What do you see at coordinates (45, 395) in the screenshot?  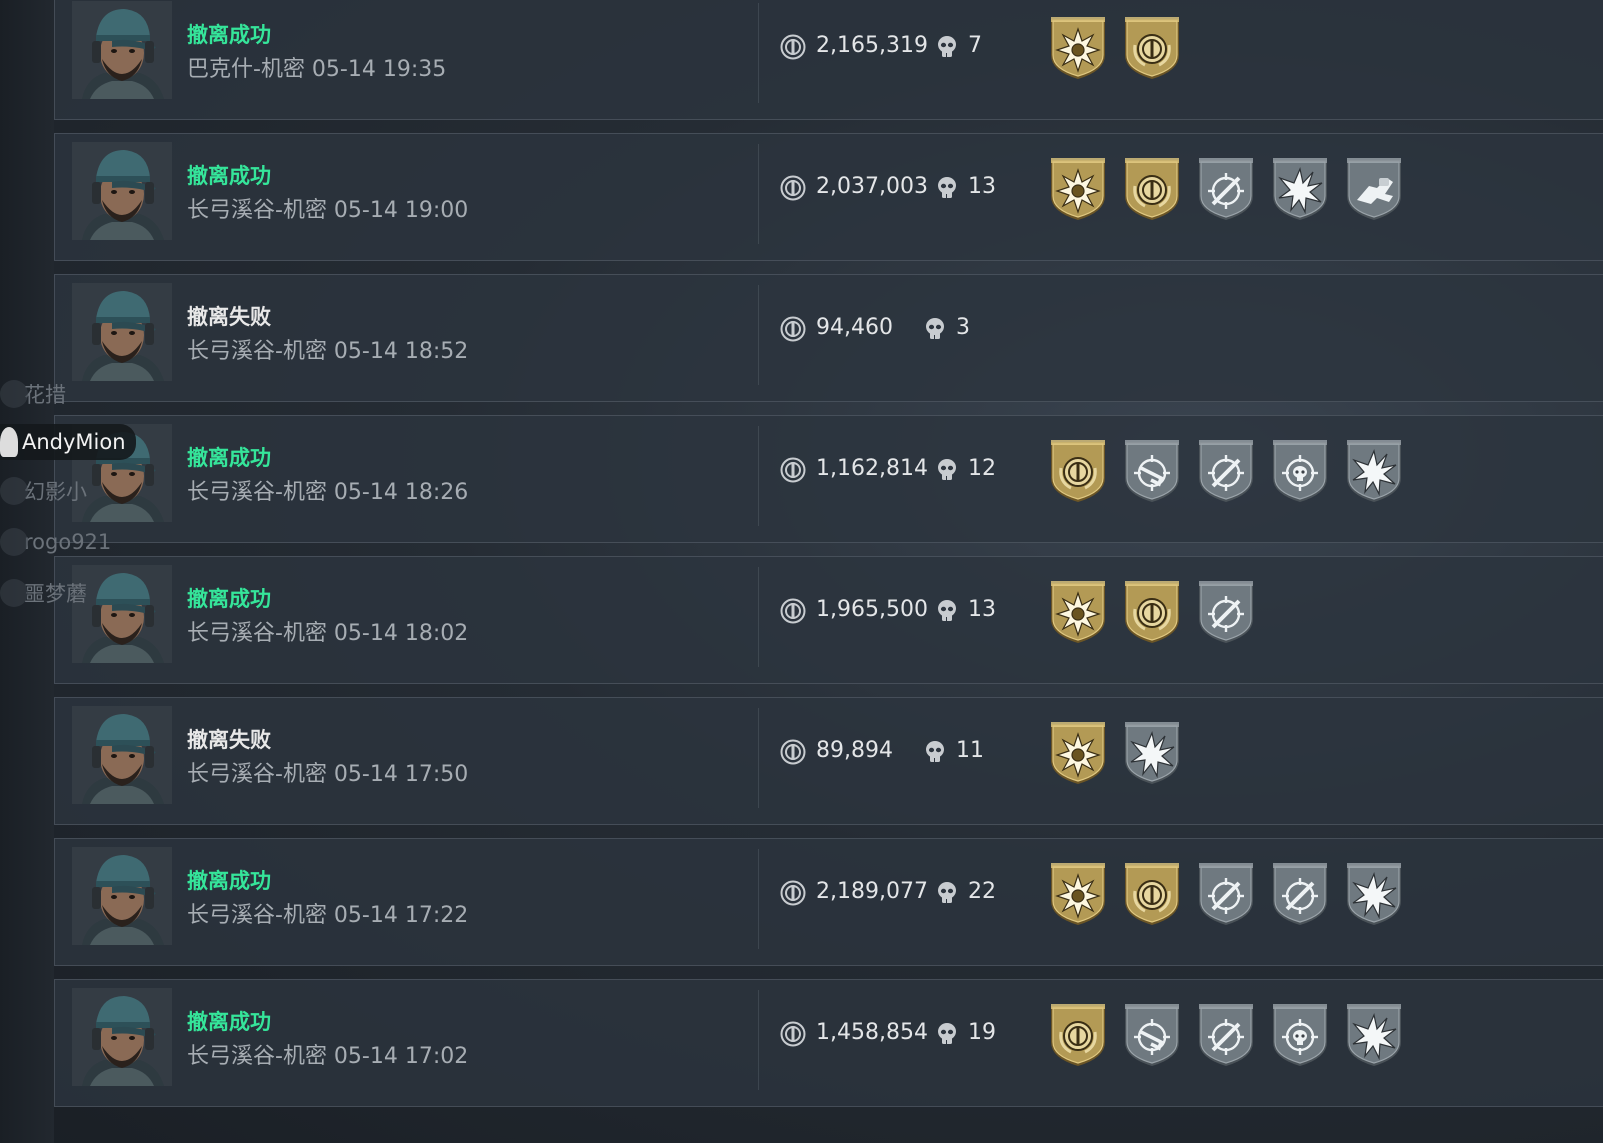 I see `friend-name: 花措` at bounding box center [45, 395].